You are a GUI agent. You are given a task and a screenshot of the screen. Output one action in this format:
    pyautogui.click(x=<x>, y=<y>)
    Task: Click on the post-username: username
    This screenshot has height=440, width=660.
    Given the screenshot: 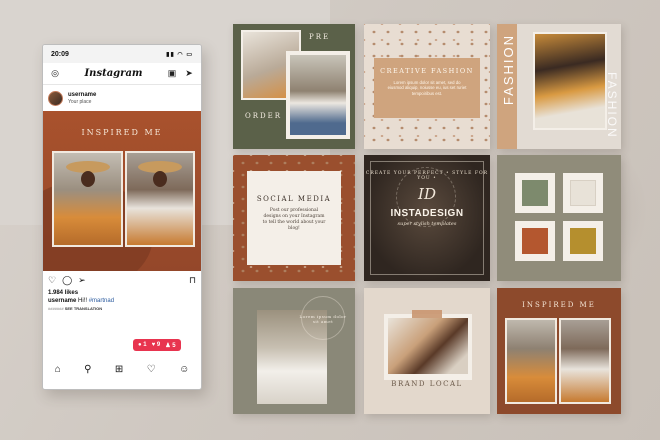 What is the action you would take?
    pyautogui.click(x=82, y=95)
    